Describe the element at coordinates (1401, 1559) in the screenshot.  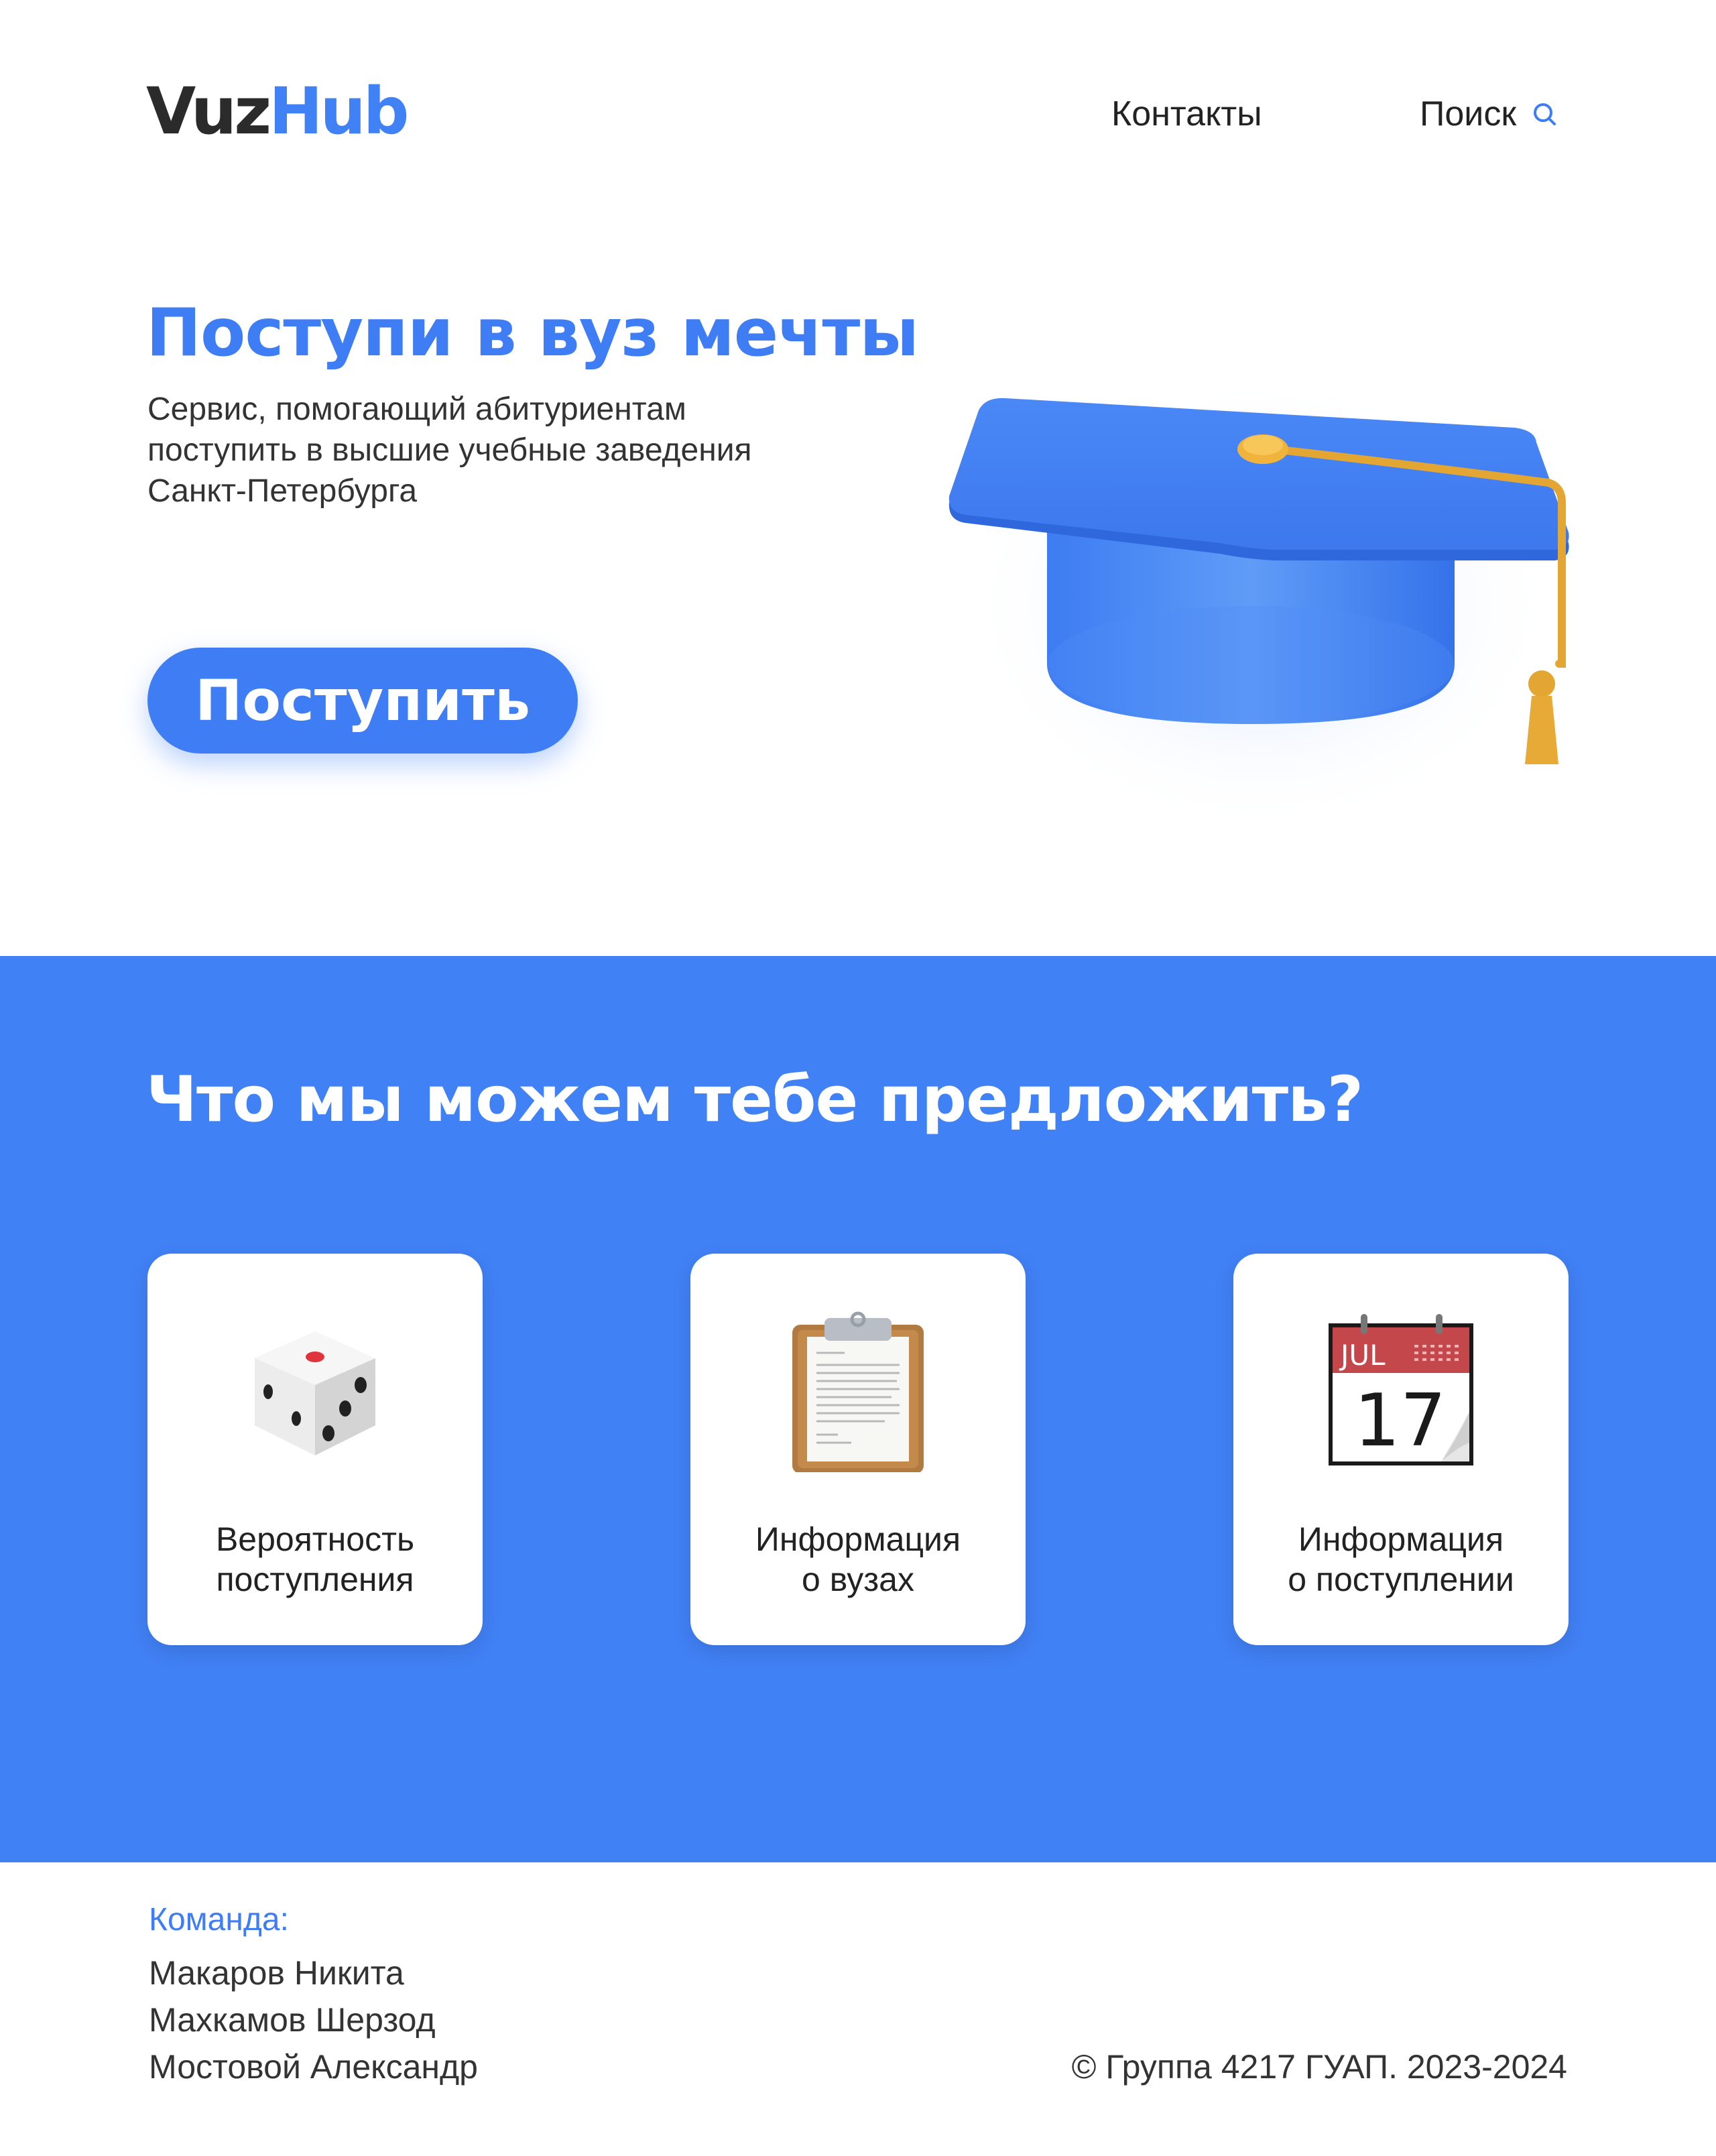
I see `card-label: Информация о поступлении` at that location.